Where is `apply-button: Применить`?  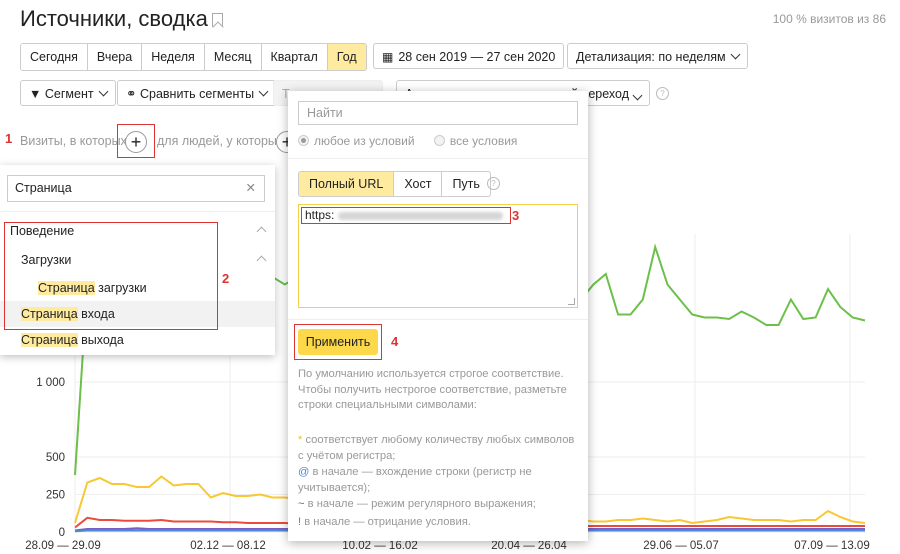 apply-button: Применить is located at coordinates (338, 342).